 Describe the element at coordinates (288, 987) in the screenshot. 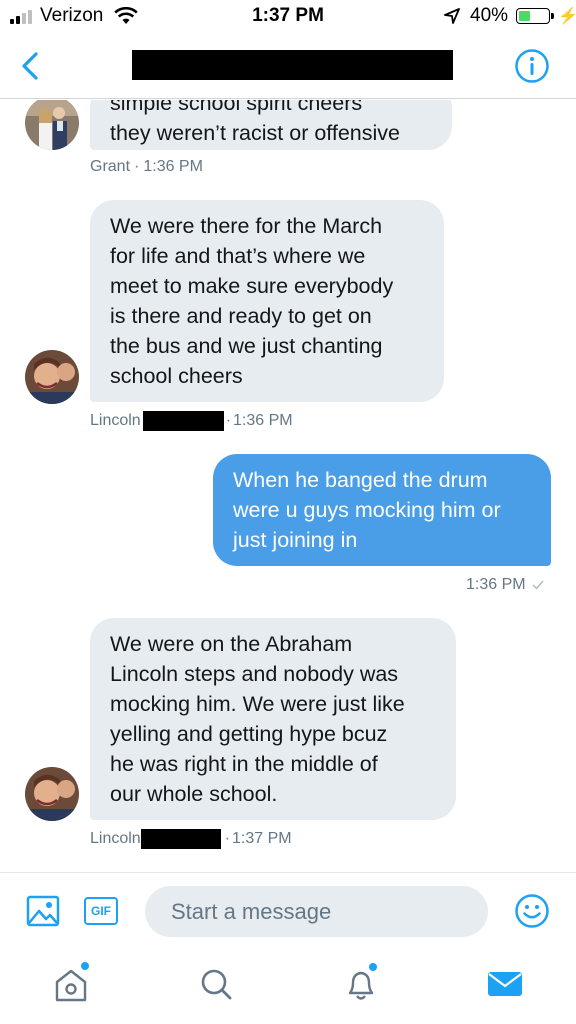

I see `bottom-tab-bar` at that location.